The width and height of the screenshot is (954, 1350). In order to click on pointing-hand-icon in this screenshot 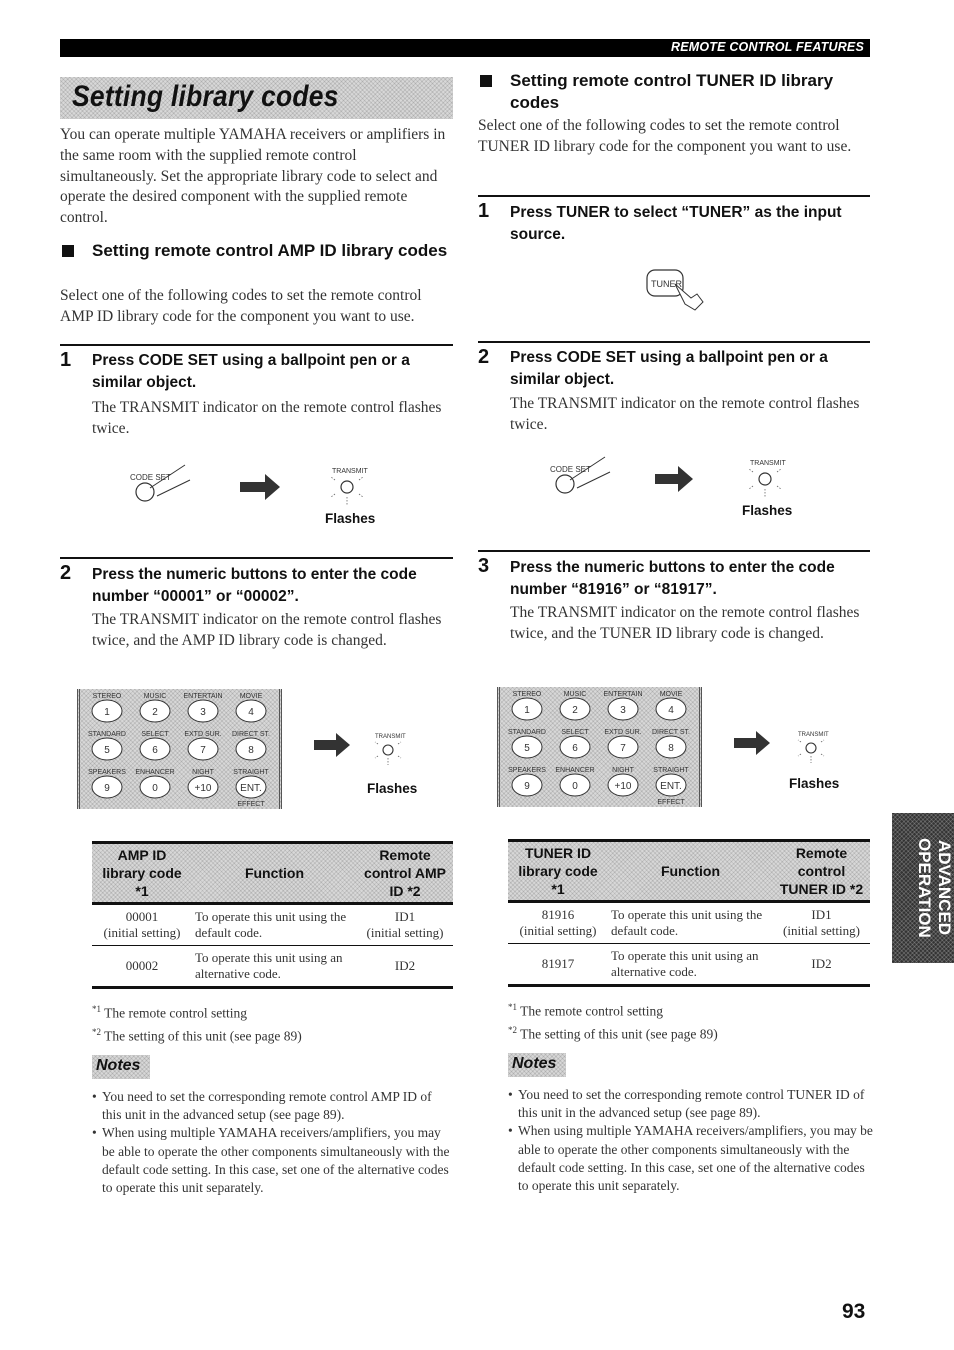, I will do `click(689, 297)`.